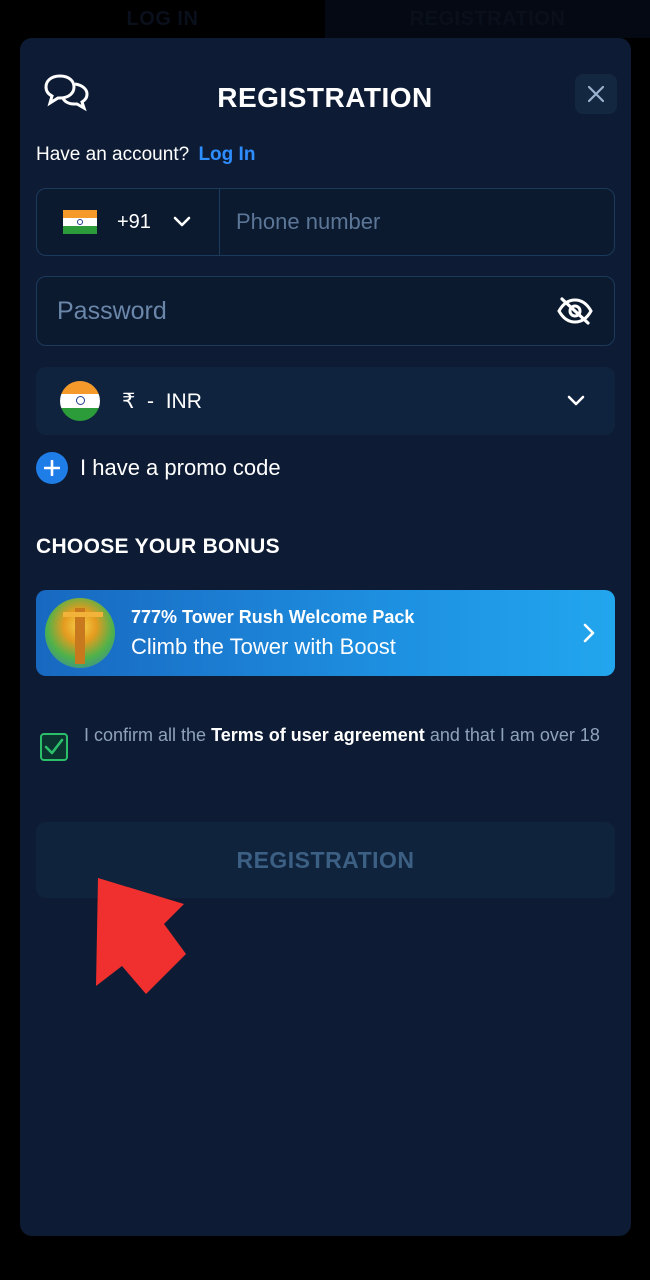 The width and height of the screenshot is (650, 1280). Describe the element at coordinates (344, 401) in the screenshot. I see `currency-label: ₹ - INR` at that location.